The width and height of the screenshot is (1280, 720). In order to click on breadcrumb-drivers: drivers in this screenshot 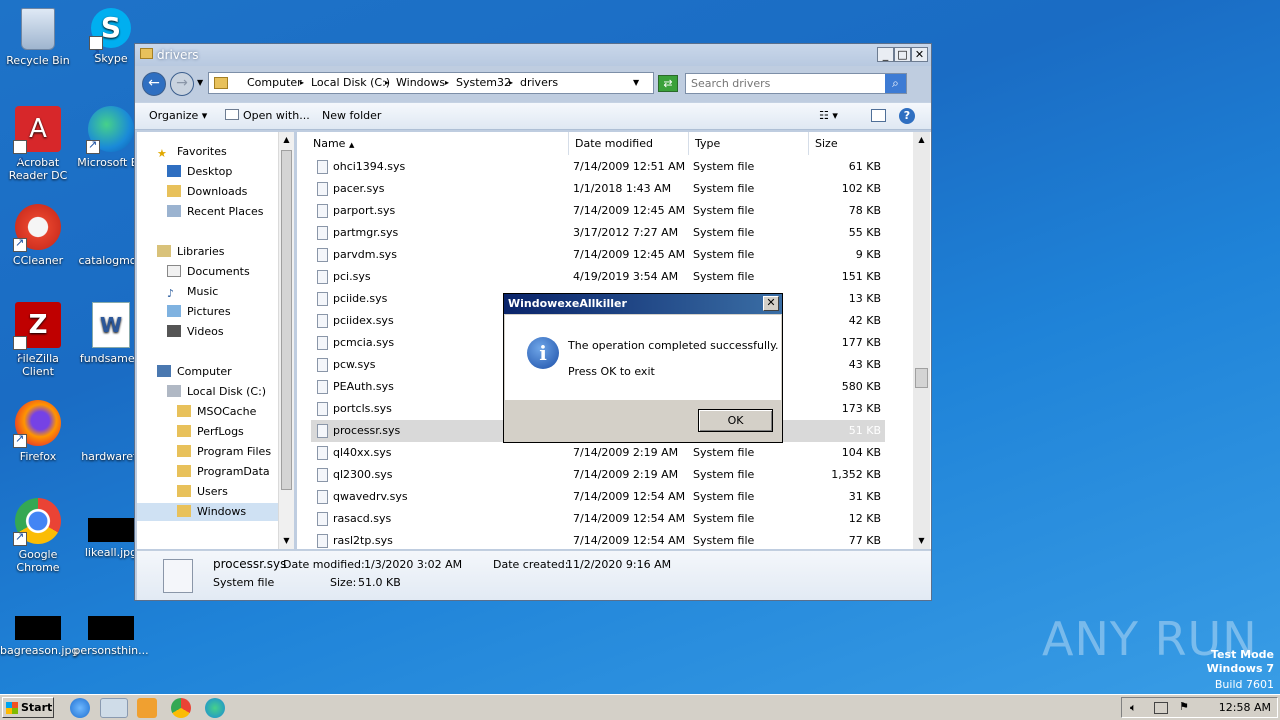, I will do `click(539, 82)`.